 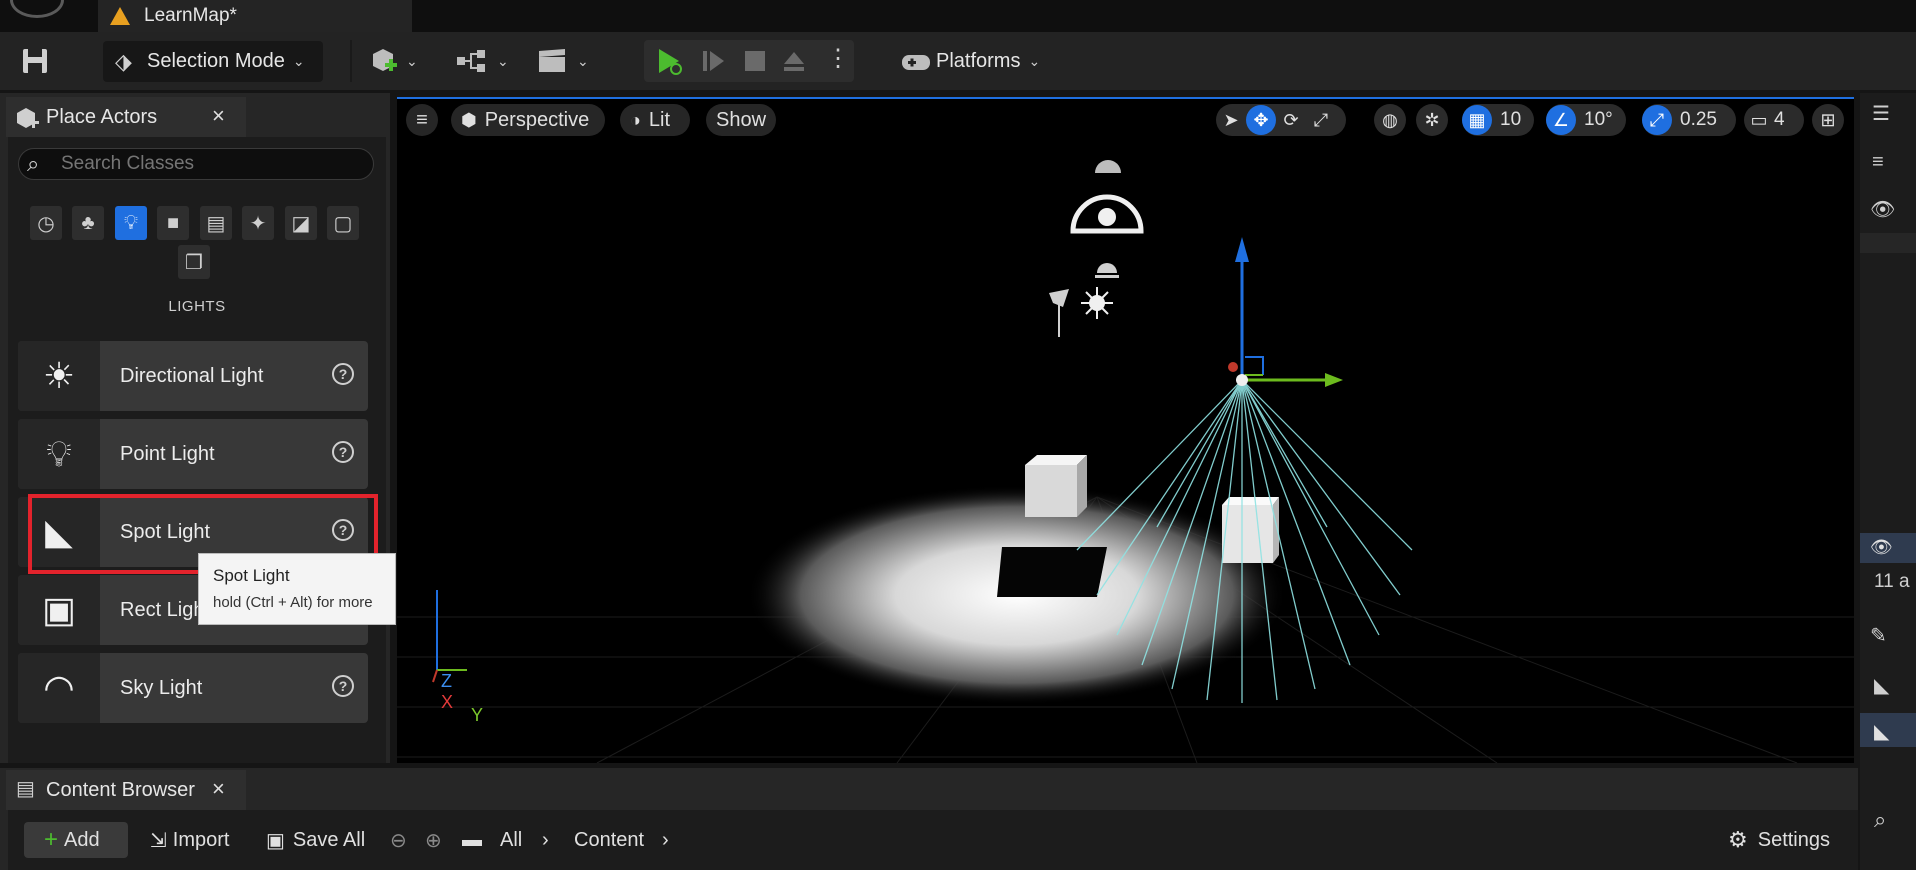 What do you see at coordinates (635, 119) in the screenshot?
I see `lit-sphere-icon: ◑` at bounding box center [635, 119].